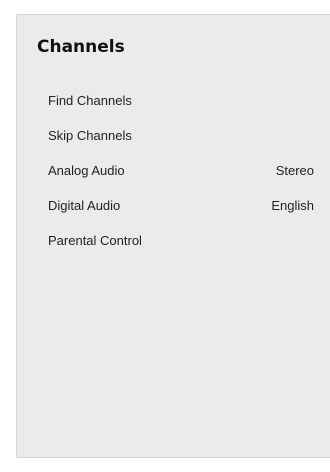  I want to click on menu-item-label: Find Channels, so click(90, 100).